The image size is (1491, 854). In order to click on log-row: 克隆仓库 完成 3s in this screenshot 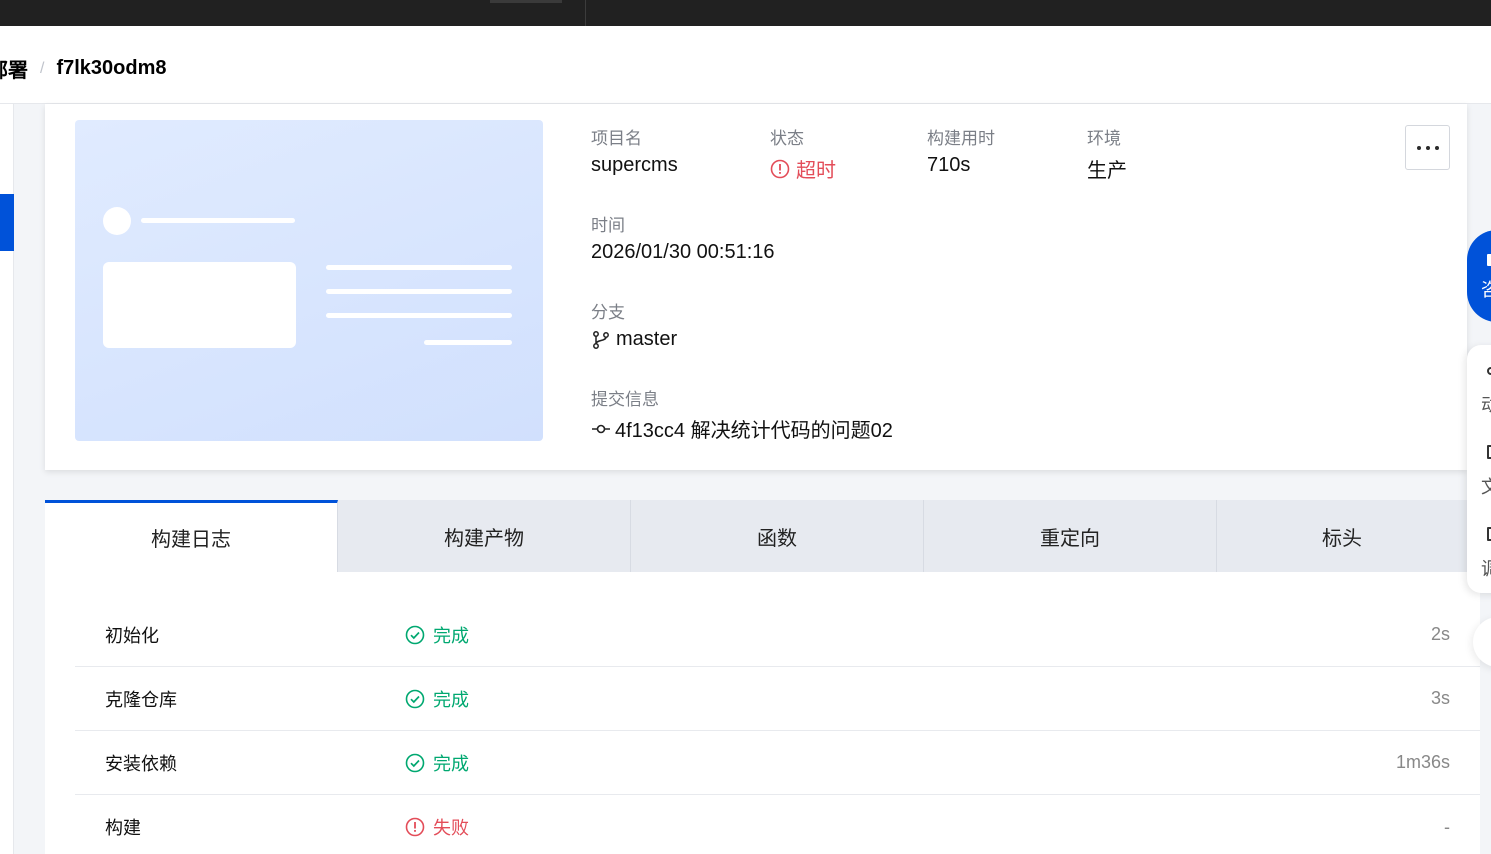, I will do `click(777, 699)`.